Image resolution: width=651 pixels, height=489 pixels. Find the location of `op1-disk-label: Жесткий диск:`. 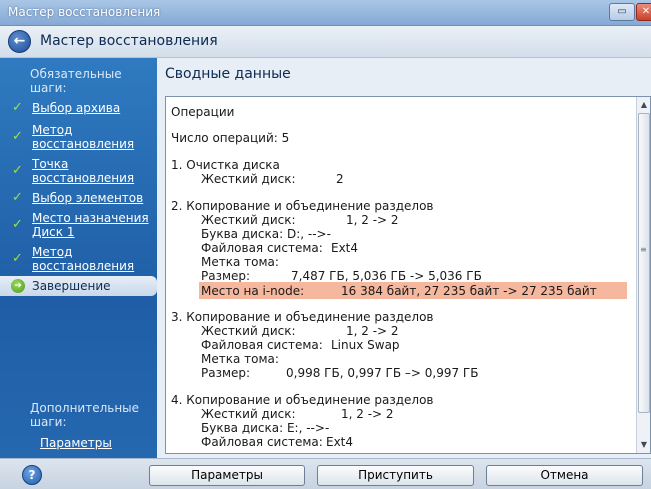

op1-disk-label: Жесткий диск: is located at coordinates (248, 179).